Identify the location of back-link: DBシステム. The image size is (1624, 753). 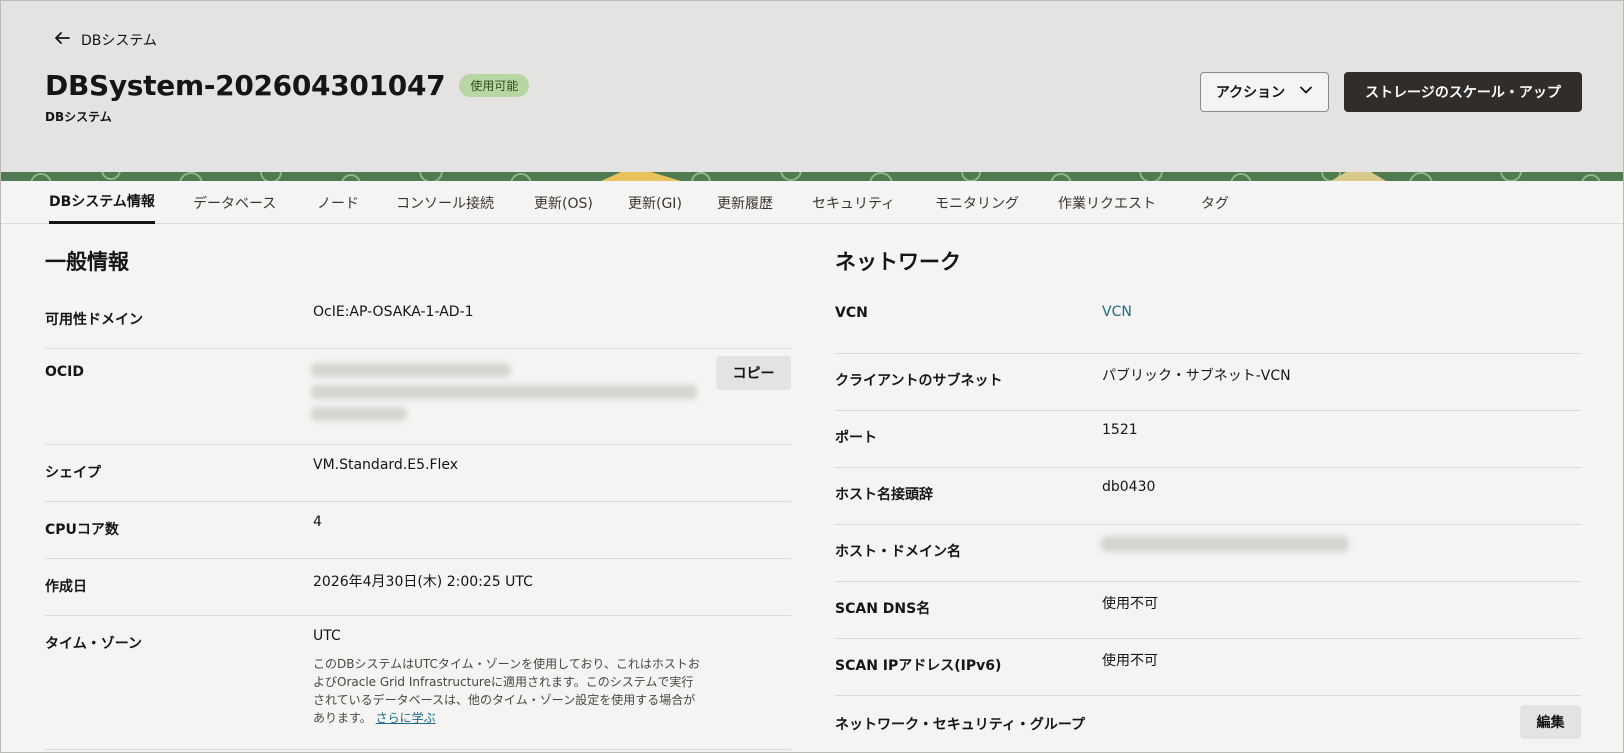
(105, 40).